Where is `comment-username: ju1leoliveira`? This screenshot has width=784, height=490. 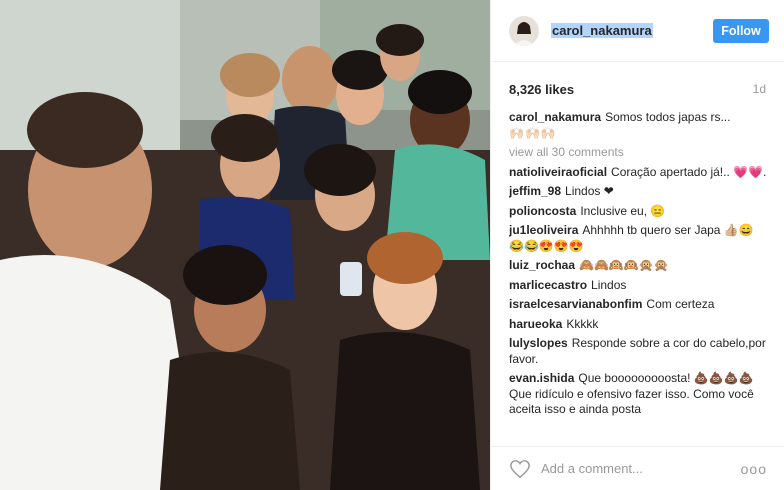
comment-username: ju1leoliveira is located at coordinates (543, 230).